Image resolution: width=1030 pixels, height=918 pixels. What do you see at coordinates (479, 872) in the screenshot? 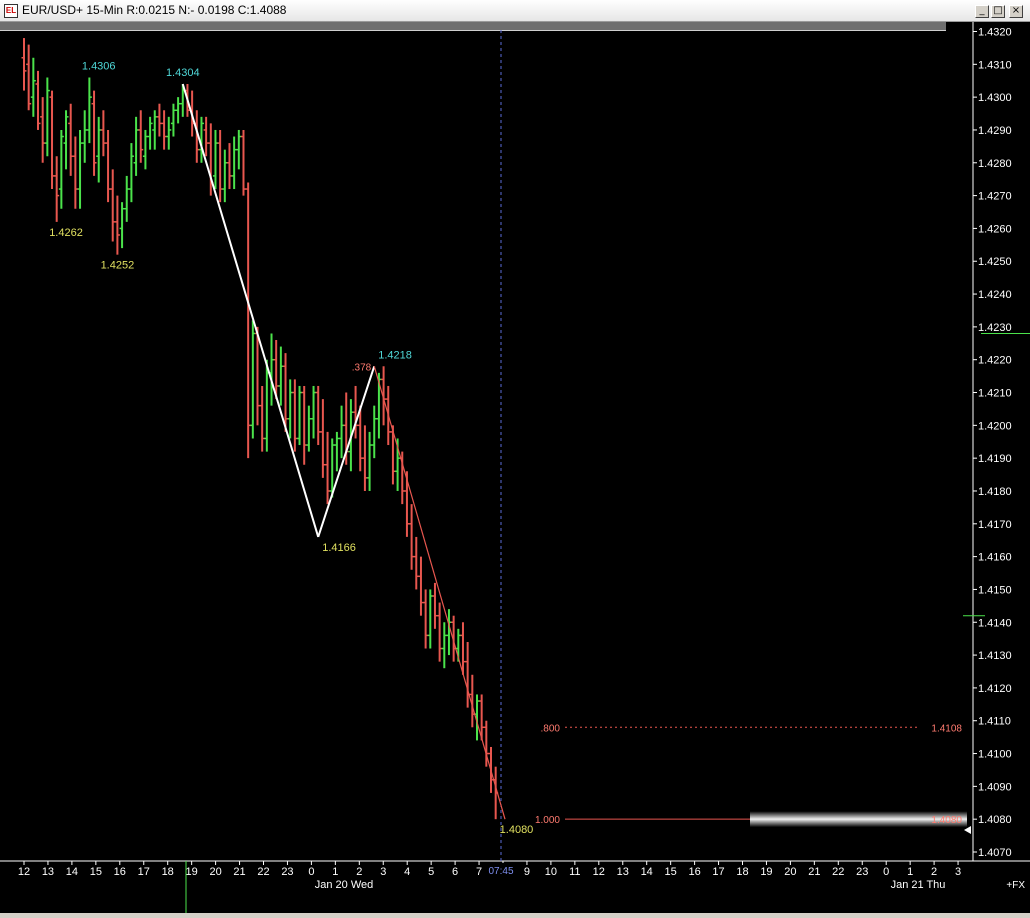
I see `x-tick-label: 7` at bounding box center [479, 872].